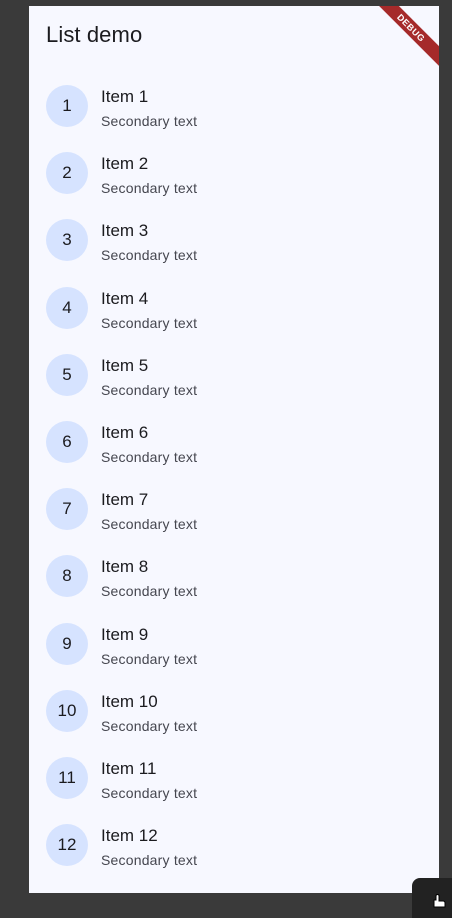 The image size is (452, 918). I want to click on list-item-title: Item 1, so click(125, 96).